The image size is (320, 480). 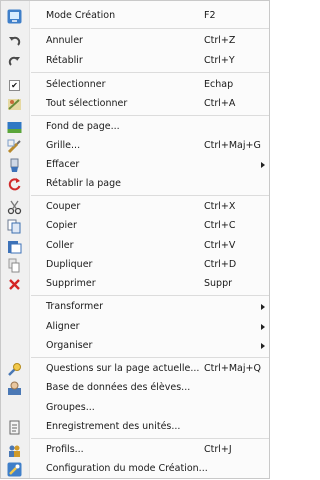 What do you see at coordinates (63, 206) in the screenshot?
I see `menu-item-label: Couper` at bounding box center [63, 206].